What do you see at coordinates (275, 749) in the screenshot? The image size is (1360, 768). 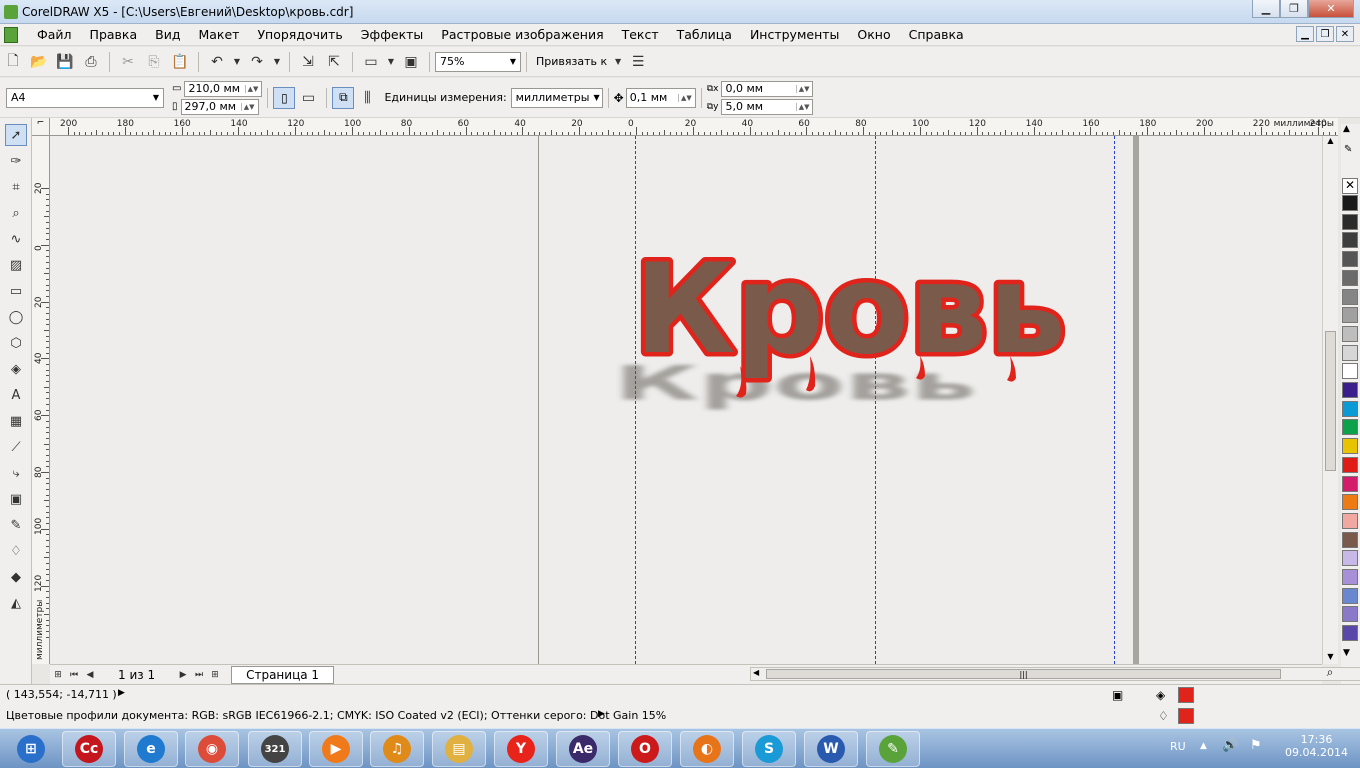 I see `media-player-classic-app: 321` at bounding box center [275, 749].